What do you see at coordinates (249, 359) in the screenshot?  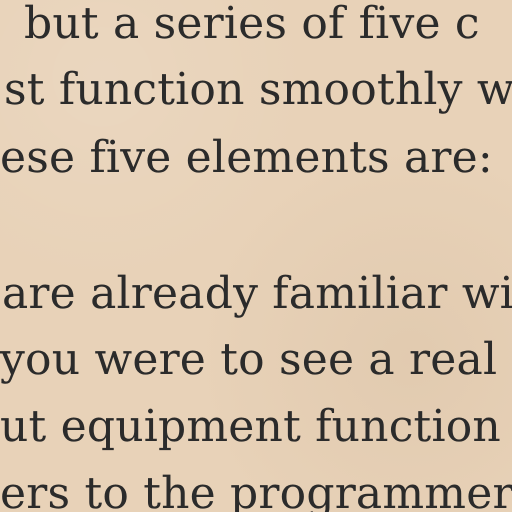 I see `text-line-5: you were to see a real` at bounding box center [249, 359].